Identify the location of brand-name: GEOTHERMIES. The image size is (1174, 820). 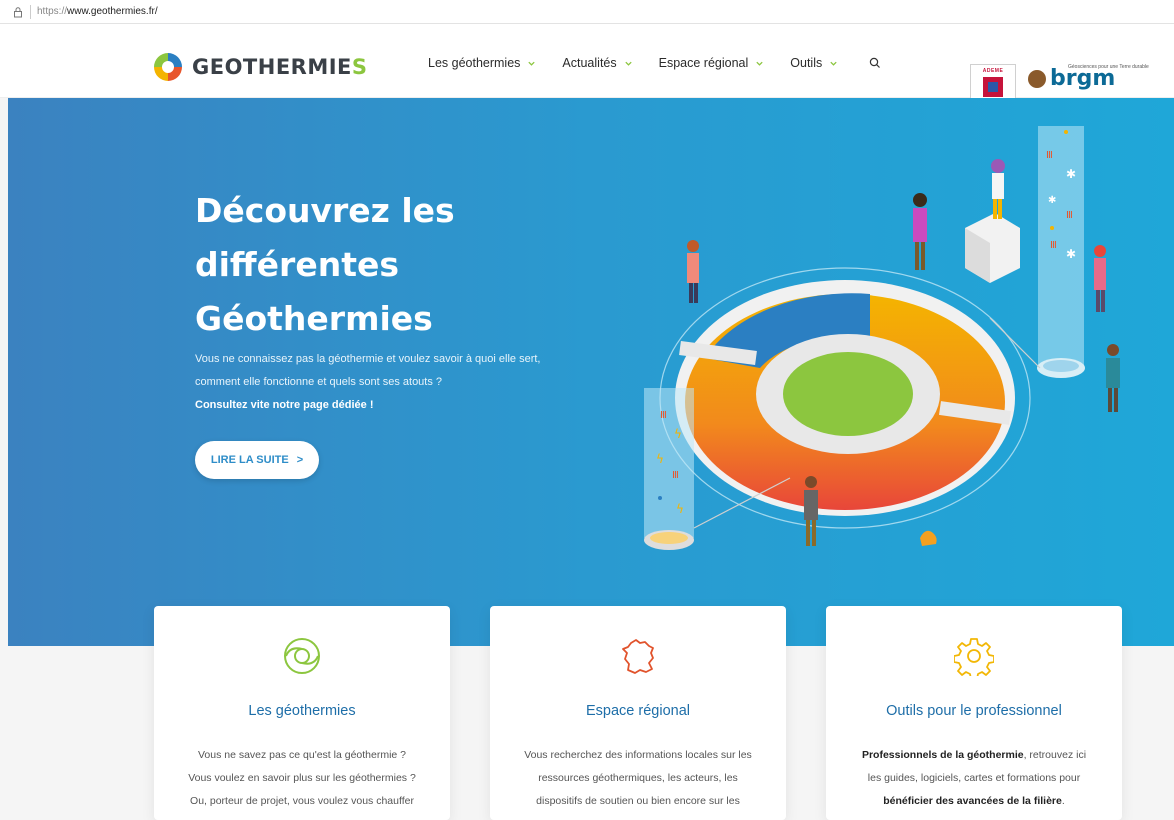
(280, 67).